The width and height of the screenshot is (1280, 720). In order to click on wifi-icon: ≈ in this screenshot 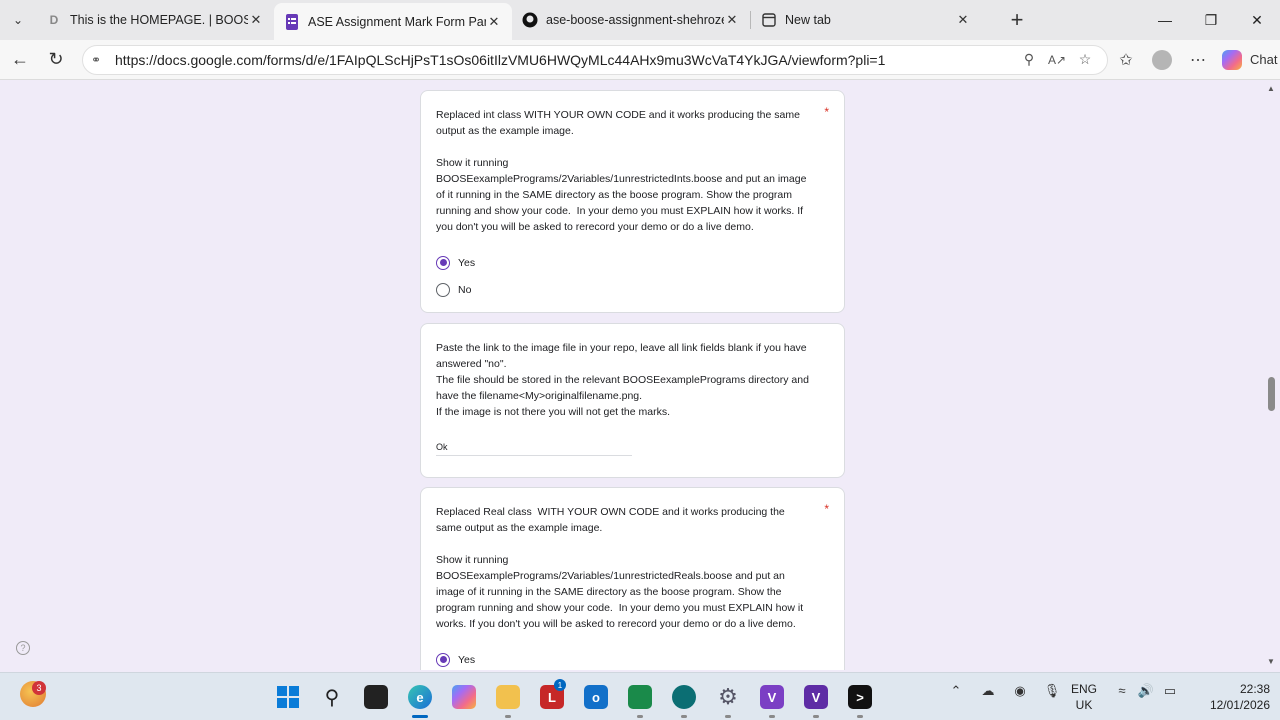, I will do `click(1122, 690)`.